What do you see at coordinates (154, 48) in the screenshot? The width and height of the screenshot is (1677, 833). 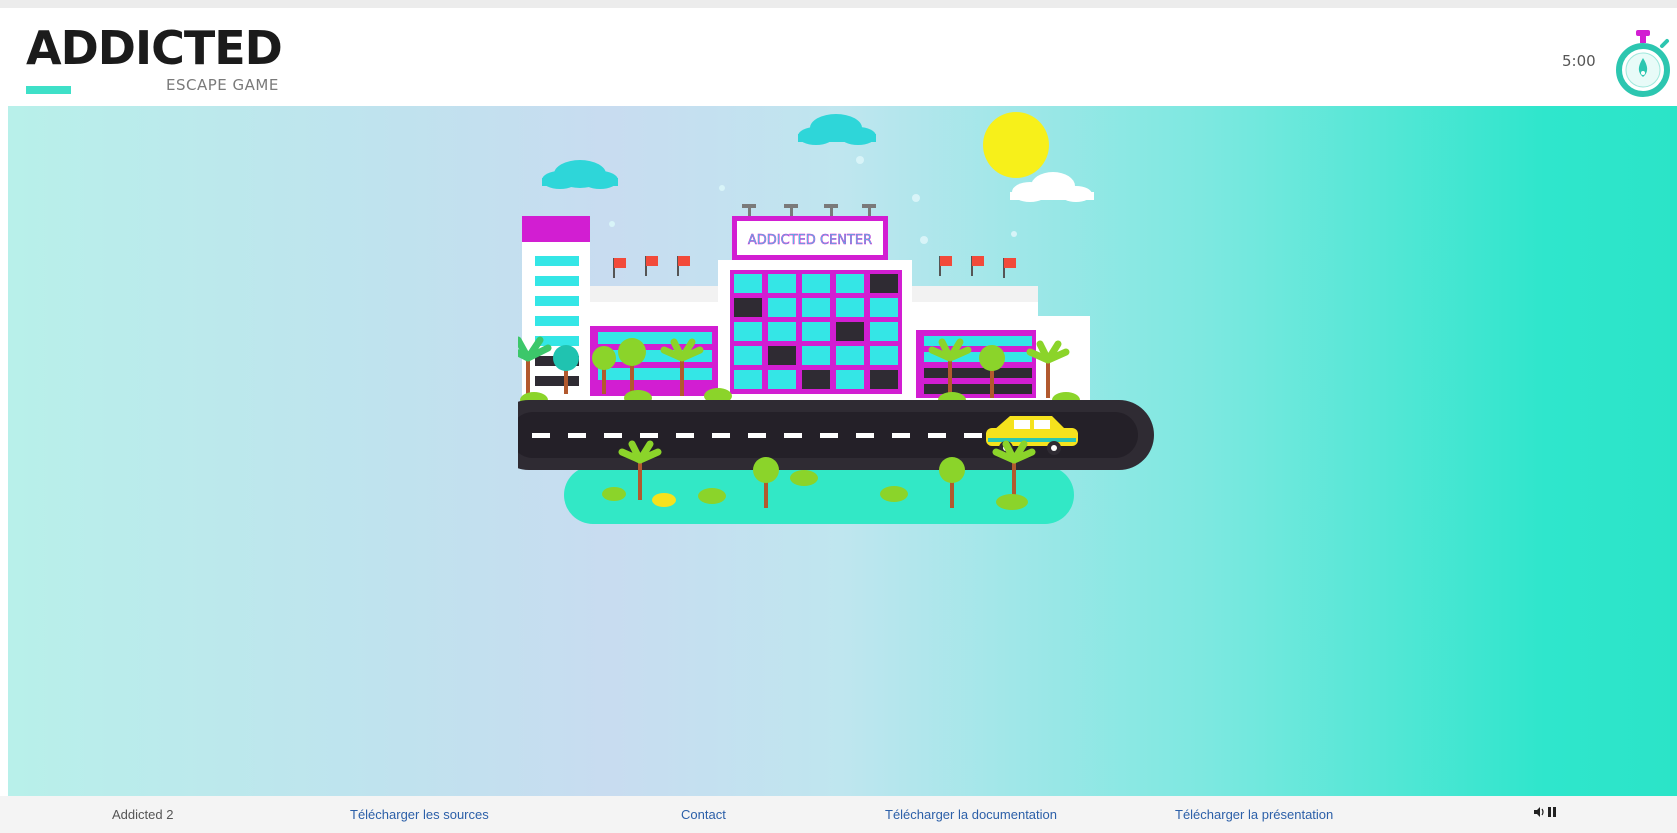 I see `logo-title: ADDICTED` at bounding box center [154, 48].